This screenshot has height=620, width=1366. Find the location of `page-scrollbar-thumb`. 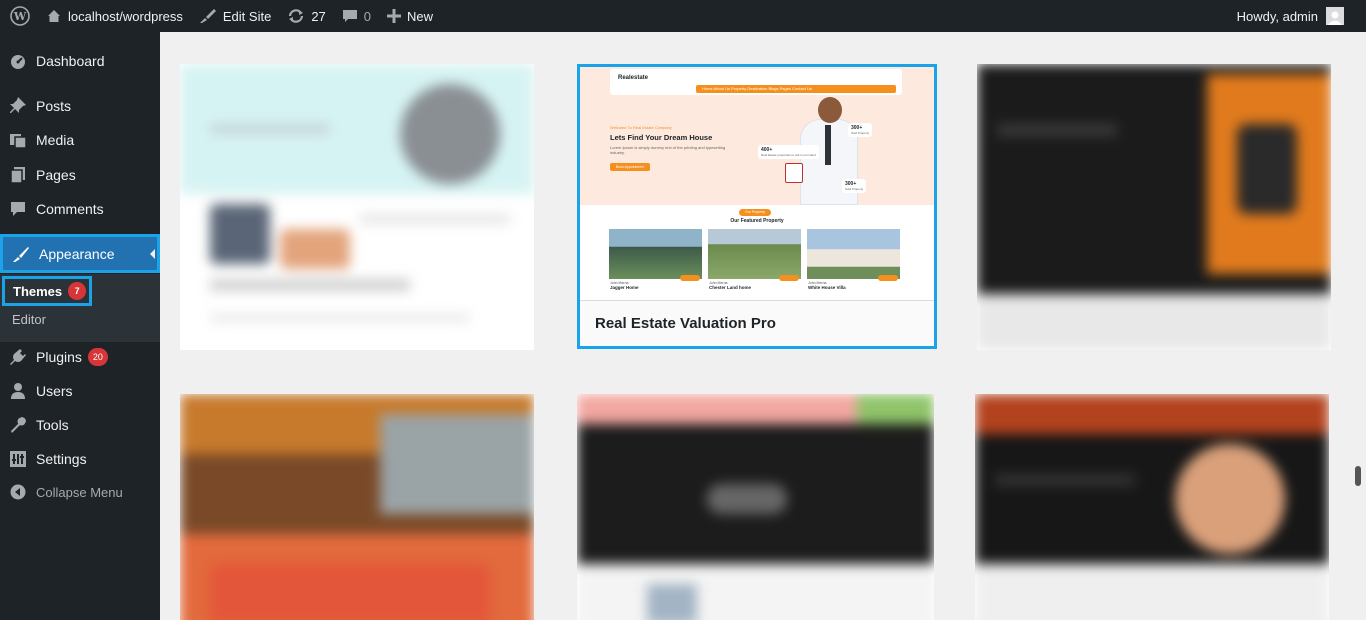

page-scrollbar-thumb is located at coordinates (1358, 476).